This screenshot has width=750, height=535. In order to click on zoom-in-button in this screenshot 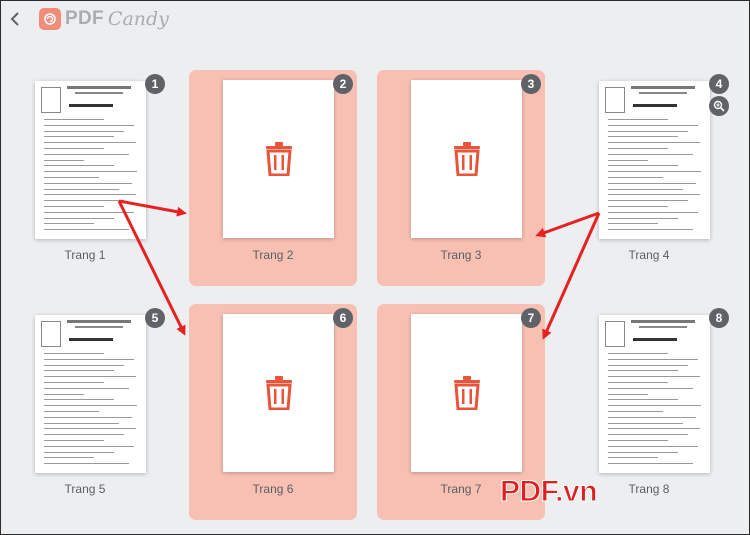, I will do `click(719, 106)`.